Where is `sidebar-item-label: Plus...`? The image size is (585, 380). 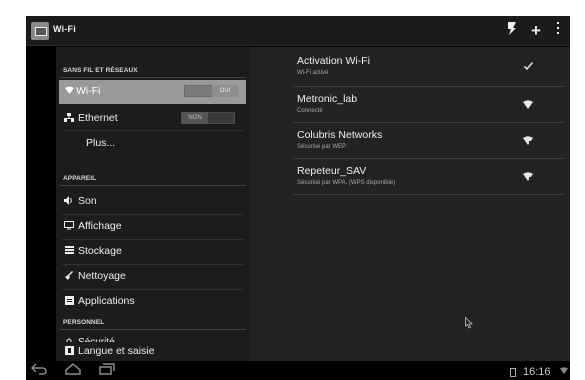 sidebar-item-label: Plus... is located at coordinates (101, 143).